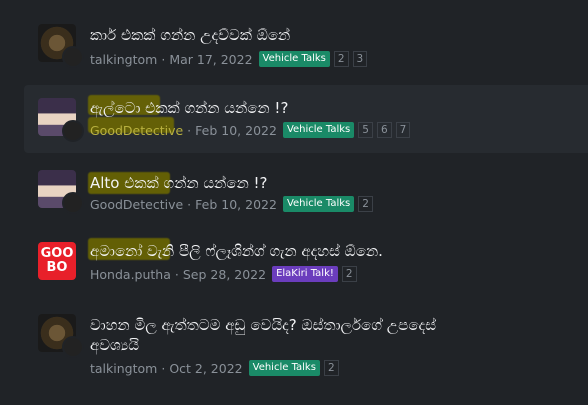 The height and width of the screenshot is (405, 588). Describe the element at coordinates (130, 274) in the screenshot. I see `thread-author: Honda.putha` at that location.